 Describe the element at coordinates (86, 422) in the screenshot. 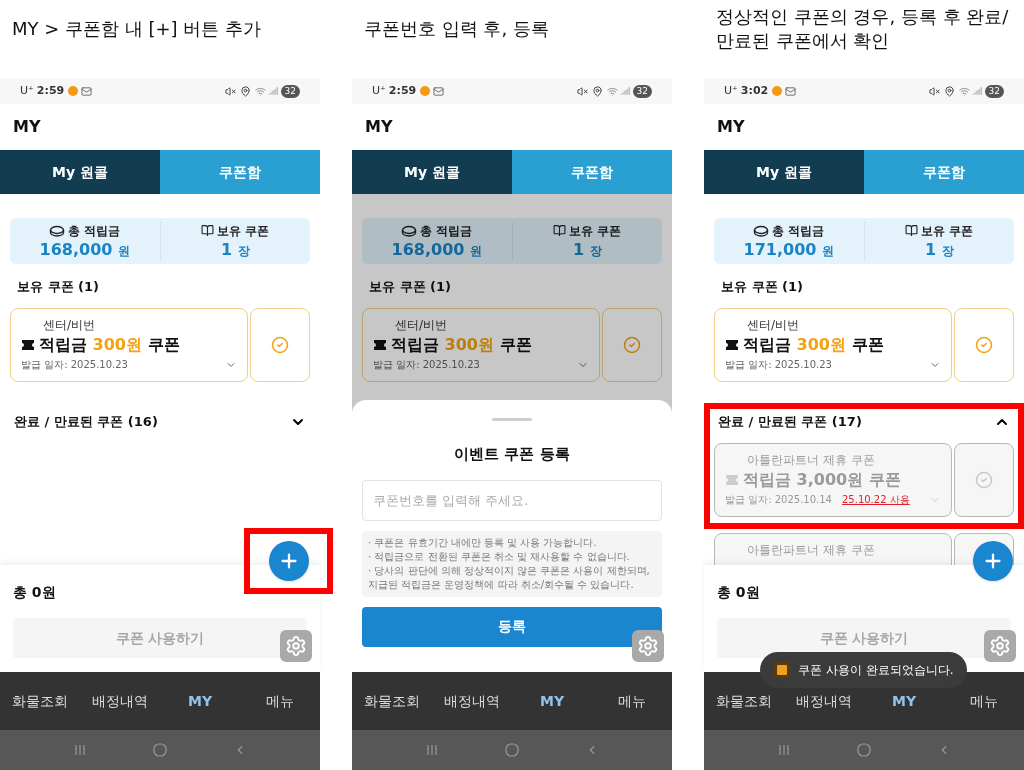

I see `section-title: 완료 / 만료된 쿠폰 (16)` at that location.